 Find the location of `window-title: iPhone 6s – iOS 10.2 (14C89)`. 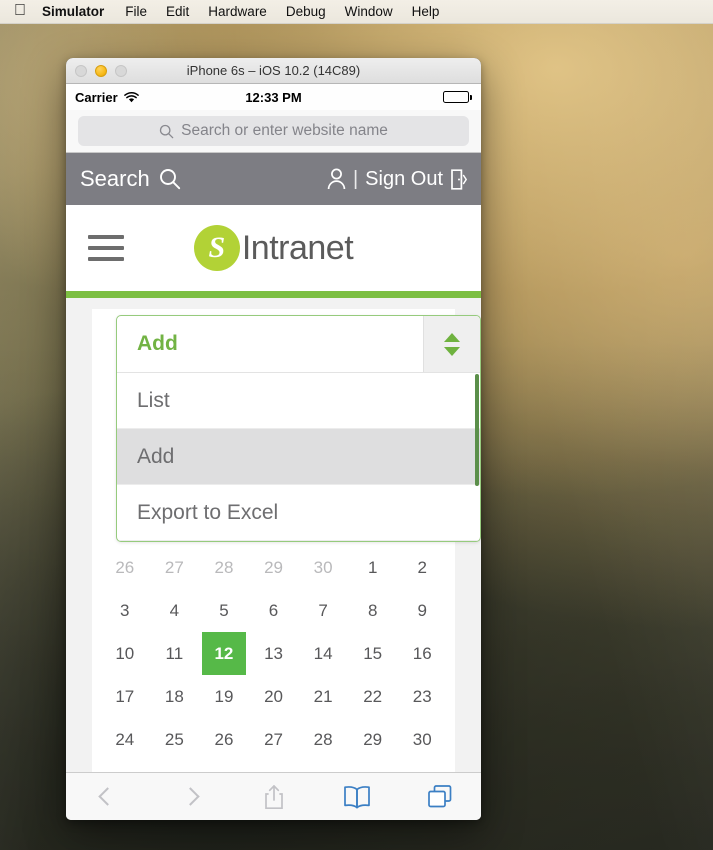

window-title: iPhone 6s – iOS 10.2 (14C89) is located at coordinates (273, 70).